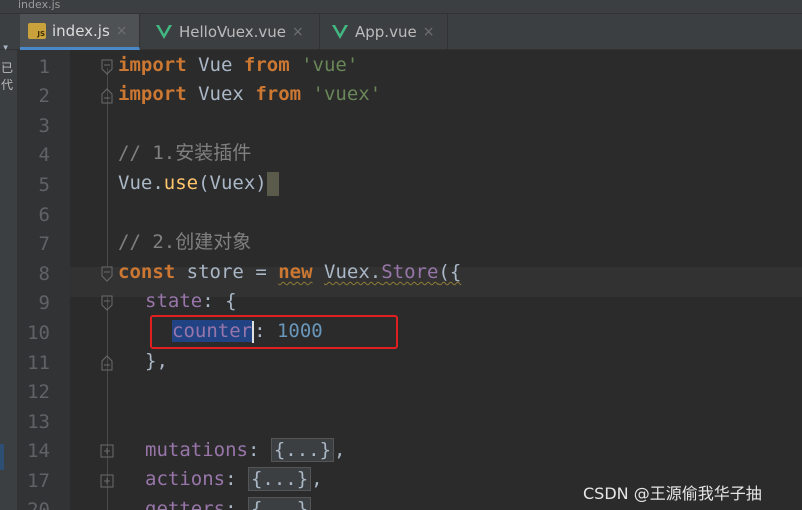 Image resolution: width=802 pixels, height=510 pixels. I want to click on line-number: 2, so click(44, 96).